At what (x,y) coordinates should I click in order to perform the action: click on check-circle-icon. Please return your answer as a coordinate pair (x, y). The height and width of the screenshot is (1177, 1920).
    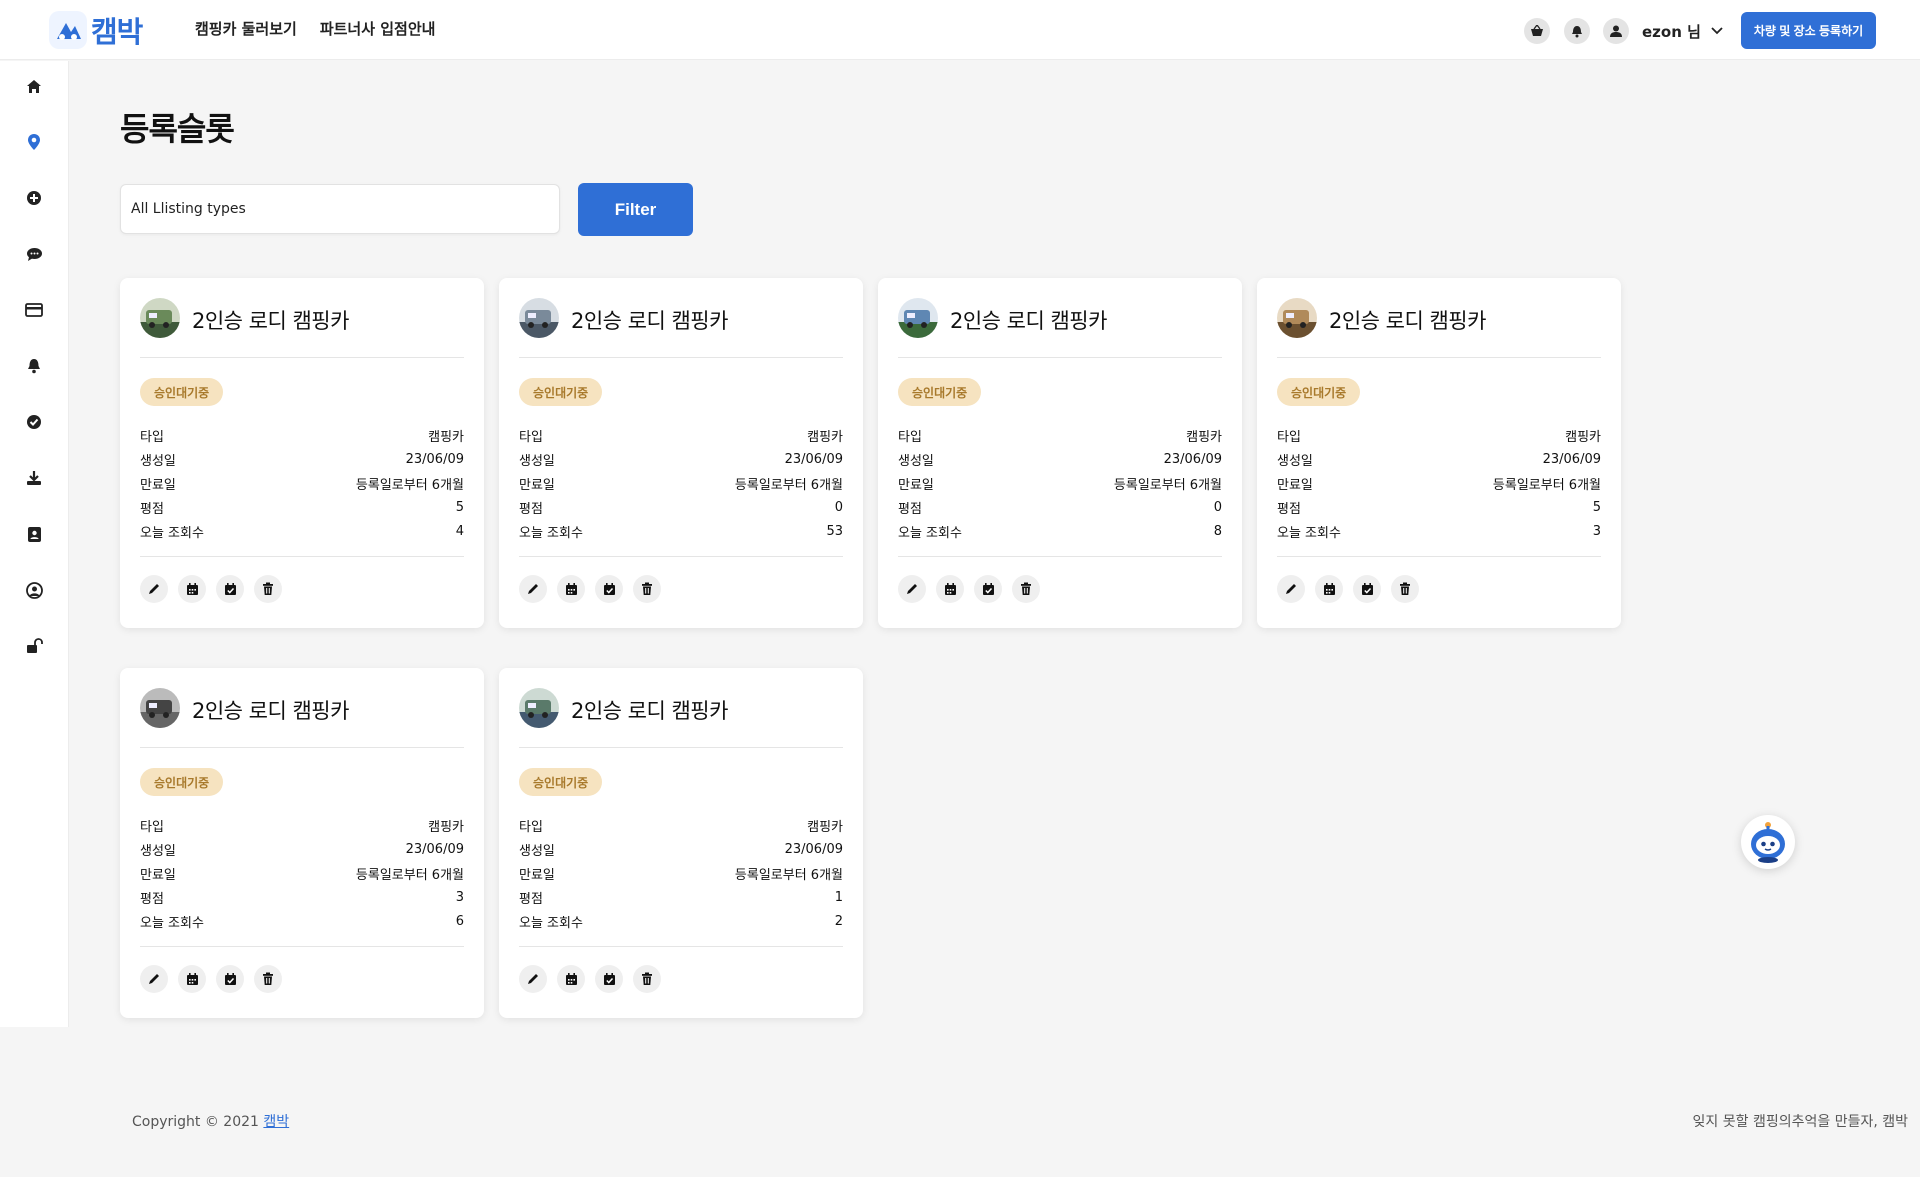
    Looking at the image, I should click on (34, 422).